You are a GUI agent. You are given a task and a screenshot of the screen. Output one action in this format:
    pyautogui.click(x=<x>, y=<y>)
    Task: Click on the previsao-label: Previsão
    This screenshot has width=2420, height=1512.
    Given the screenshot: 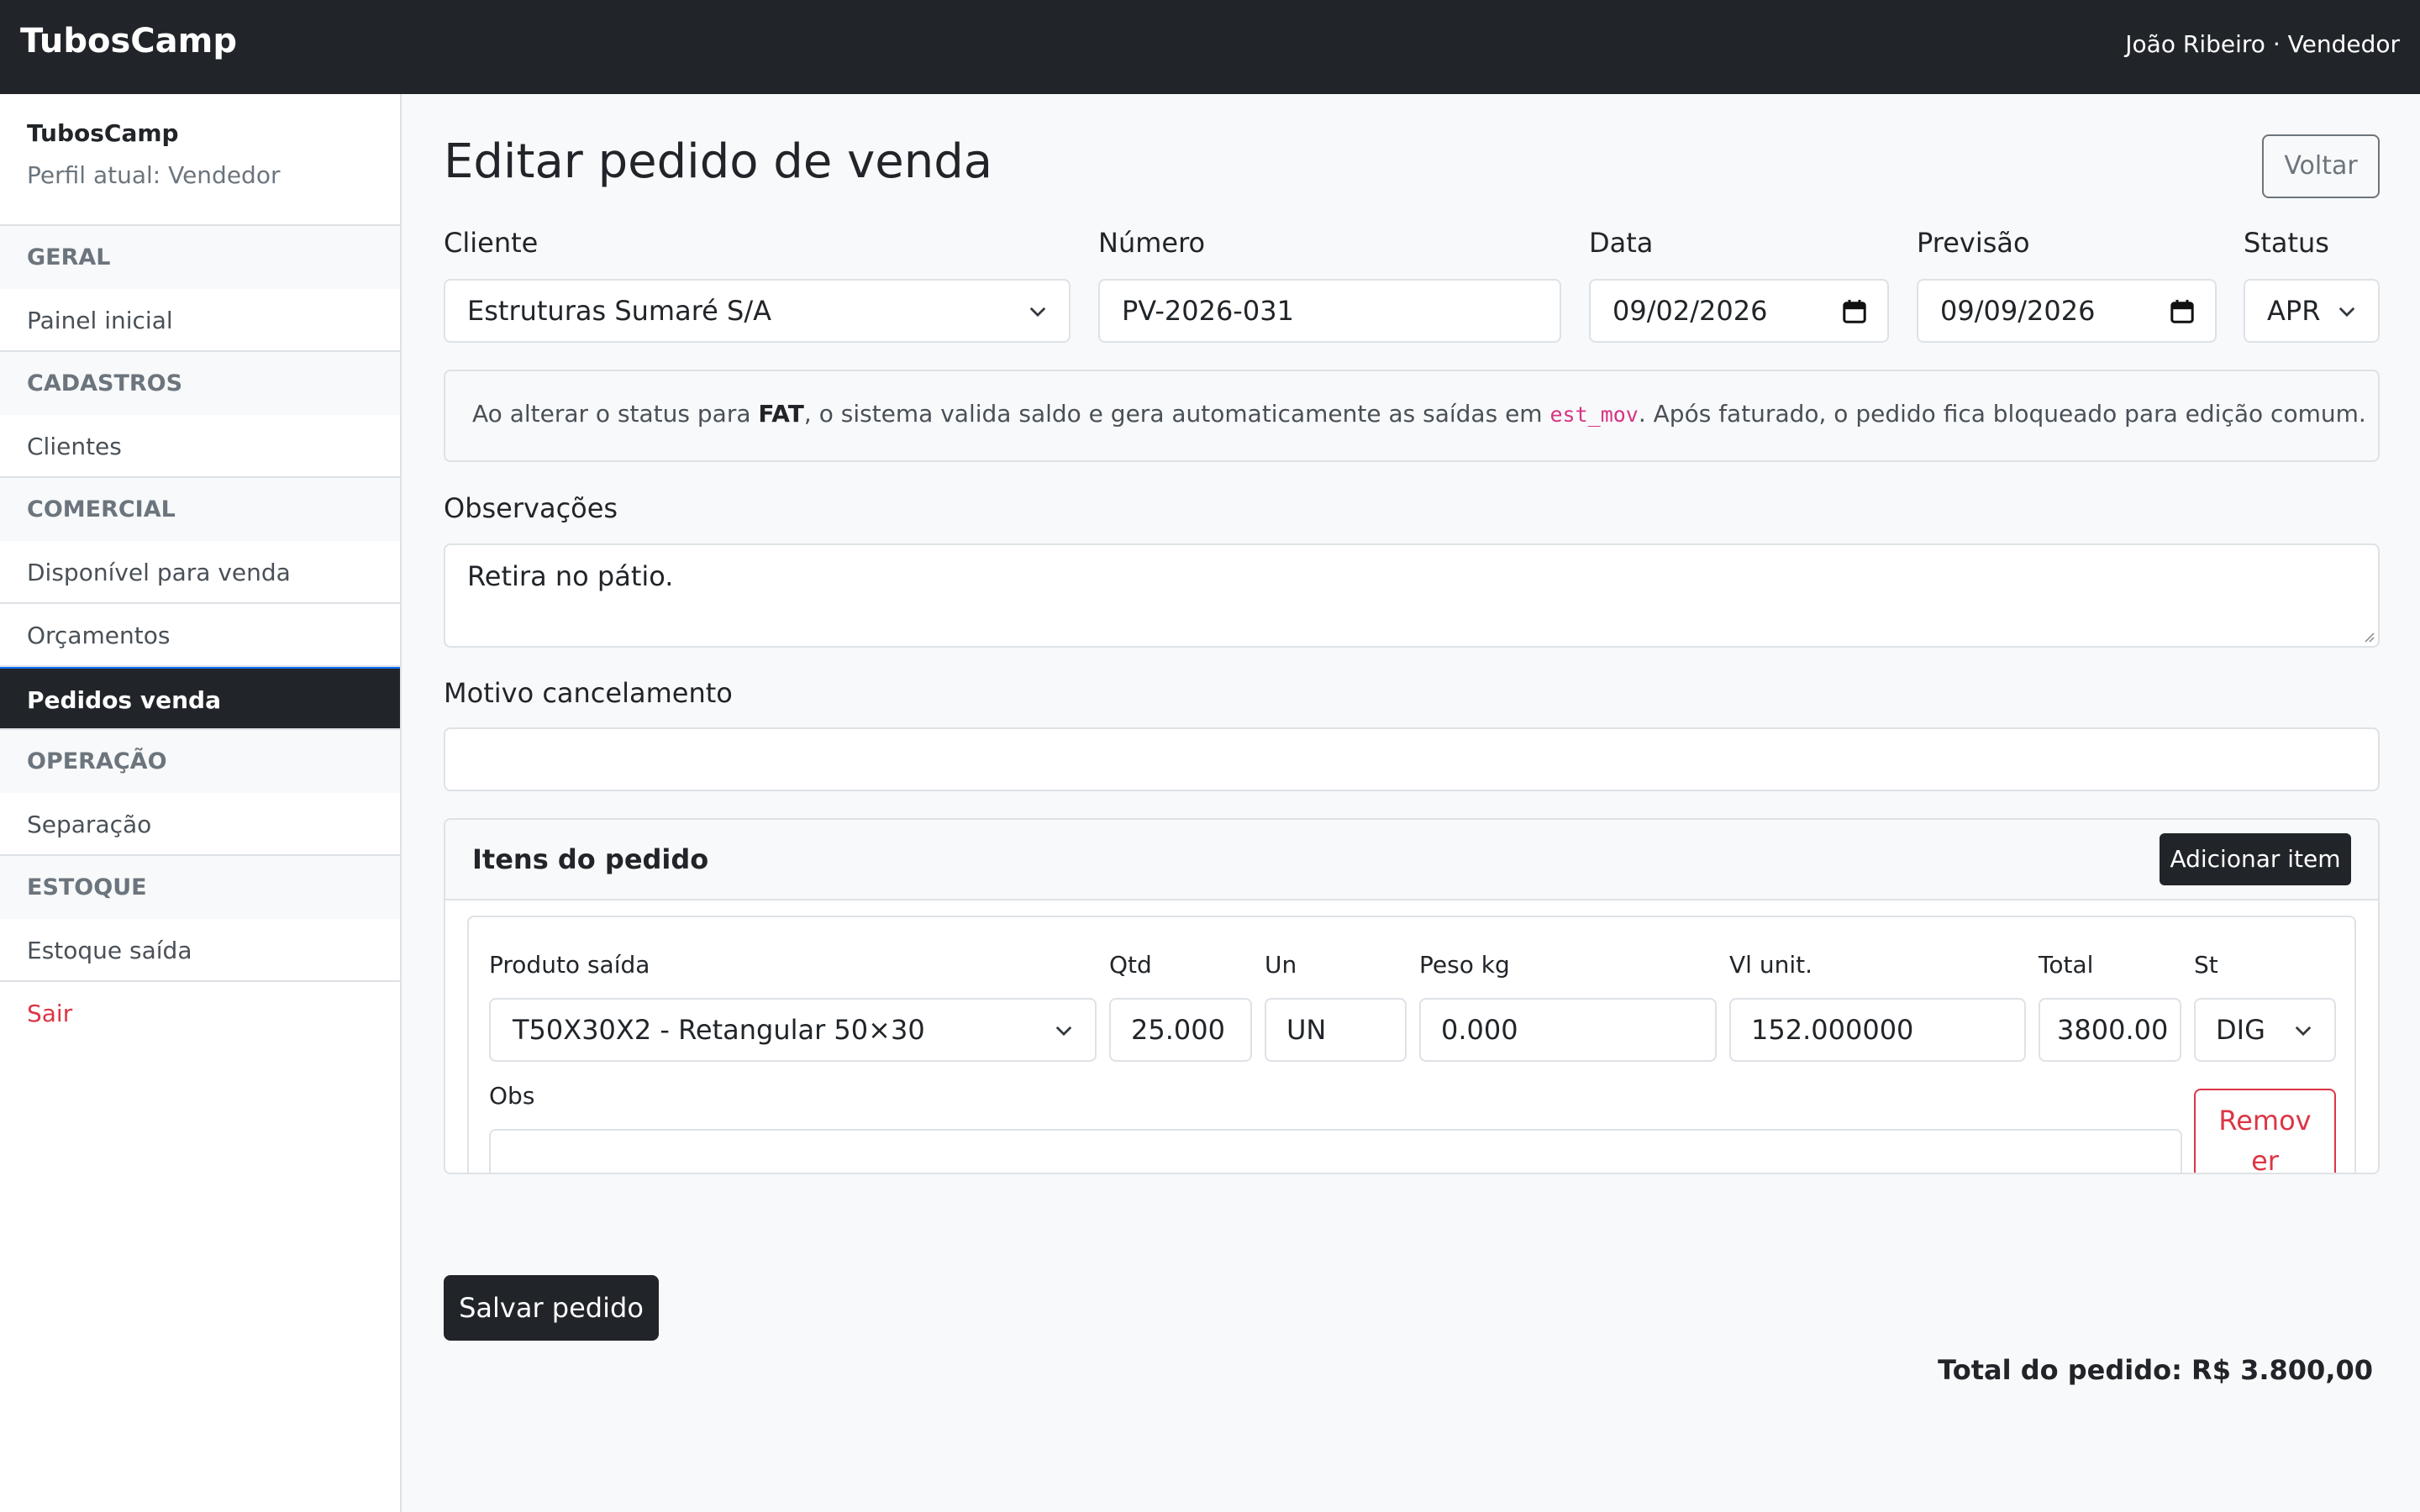 What is the action you would take?
    pyautogui.click(x=1974, y=243)
    